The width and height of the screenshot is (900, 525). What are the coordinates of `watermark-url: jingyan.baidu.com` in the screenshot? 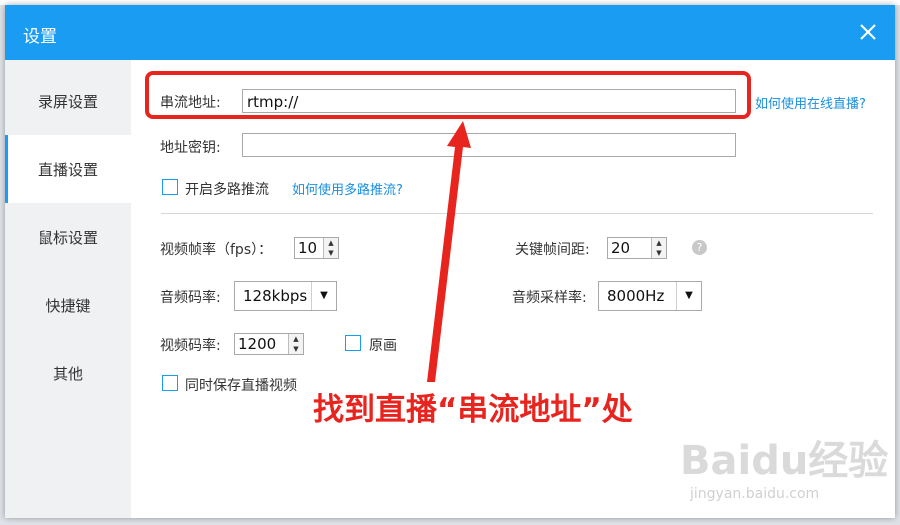 It's located at (755, 494).